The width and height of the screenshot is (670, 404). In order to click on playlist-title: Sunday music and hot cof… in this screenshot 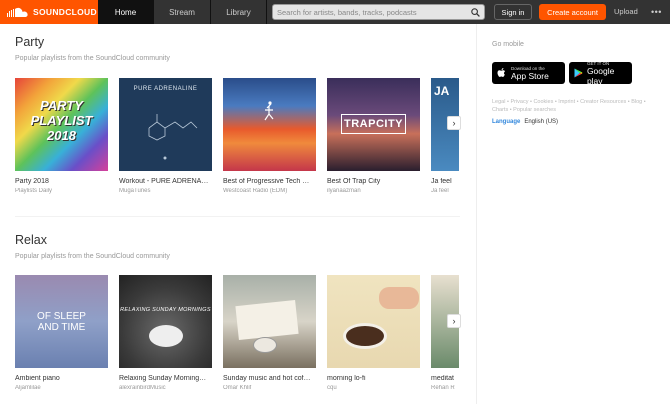, I will do `click(269, 378)`.